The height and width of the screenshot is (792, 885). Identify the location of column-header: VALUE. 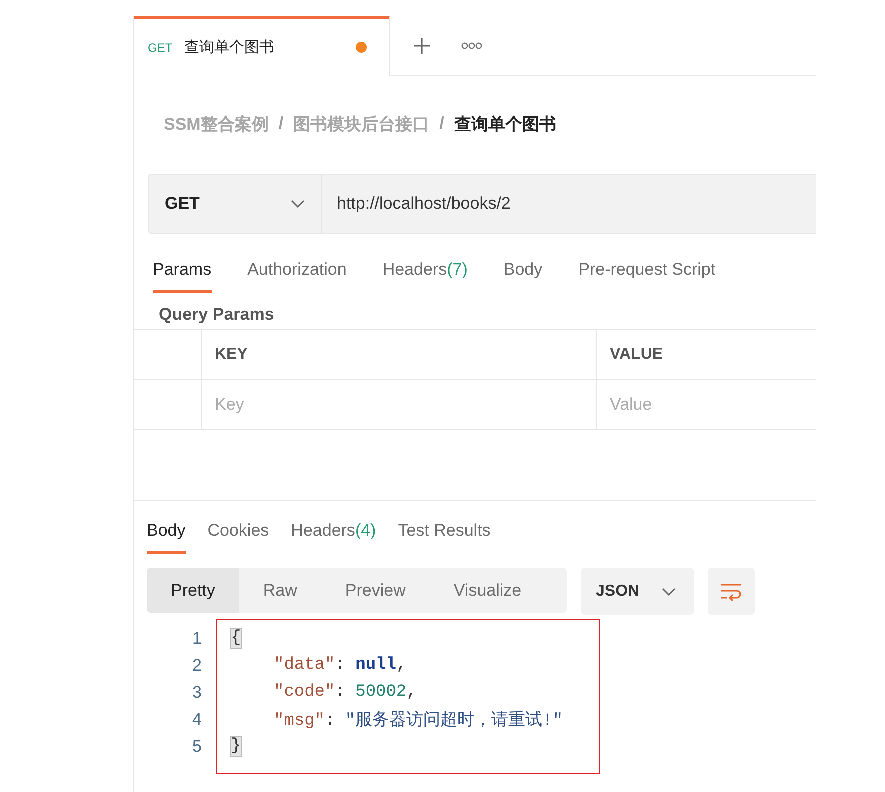
(637, 355).